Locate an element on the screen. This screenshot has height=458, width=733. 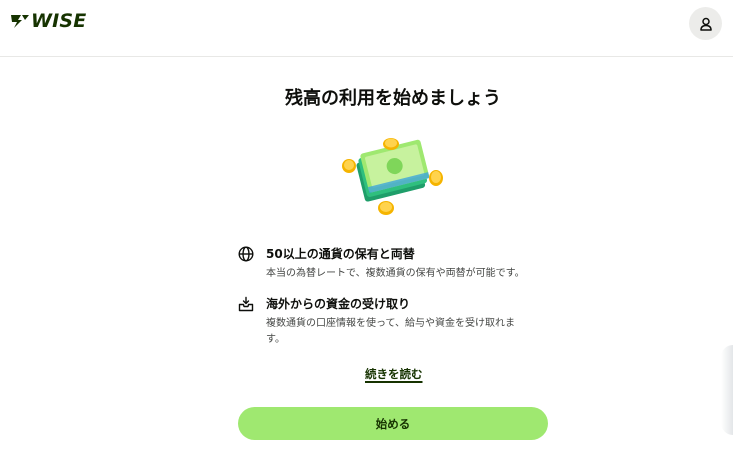
feature-description: 本当の為替レートで、複数通貨の保有や両替が可能です。 is located at coordinates (395, 273).